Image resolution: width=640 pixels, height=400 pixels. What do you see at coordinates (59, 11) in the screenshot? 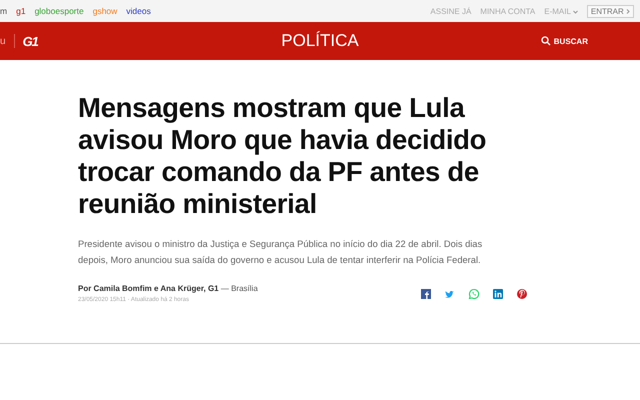
I see `site-link: globoesporte` at bounding box center [59, 11].